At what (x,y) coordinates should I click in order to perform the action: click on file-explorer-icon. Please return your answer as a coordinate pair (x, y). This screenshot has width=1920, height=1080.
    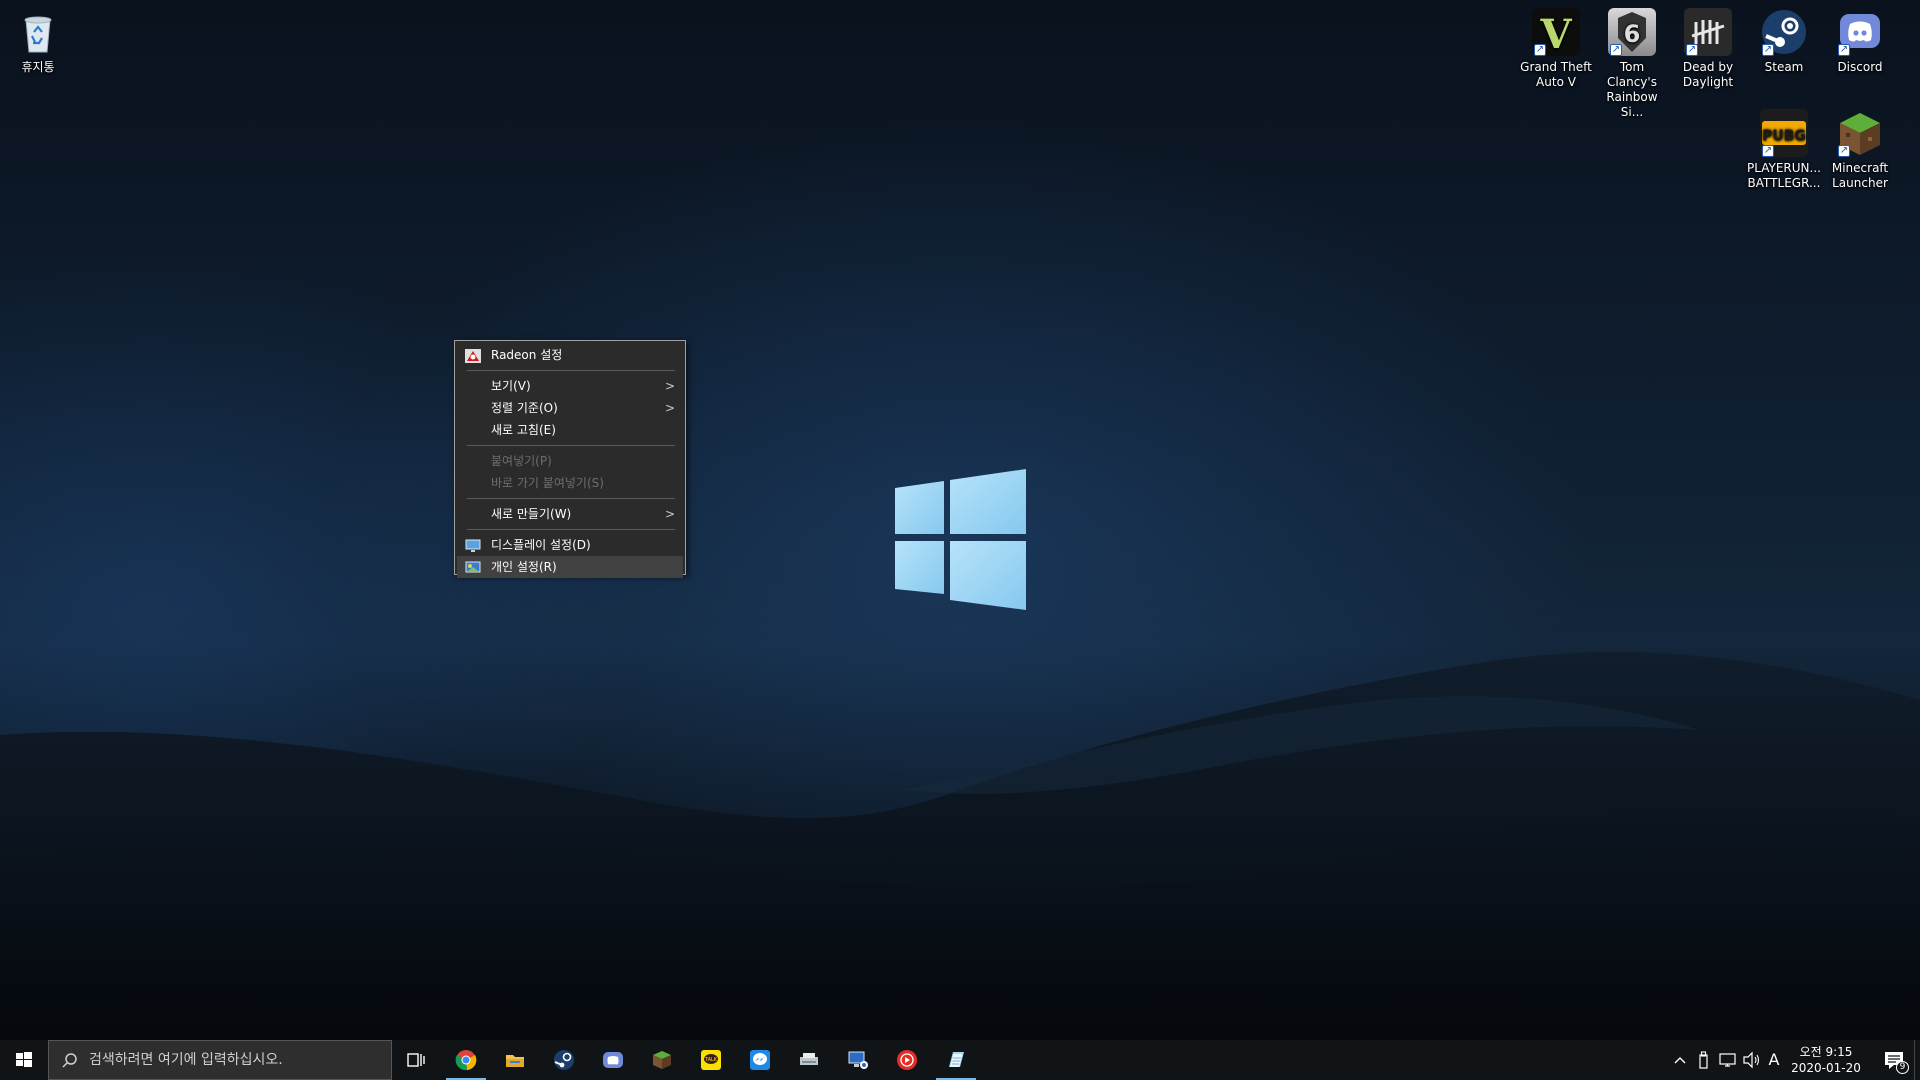
    Looking at the image, I should click on (515, 1061).